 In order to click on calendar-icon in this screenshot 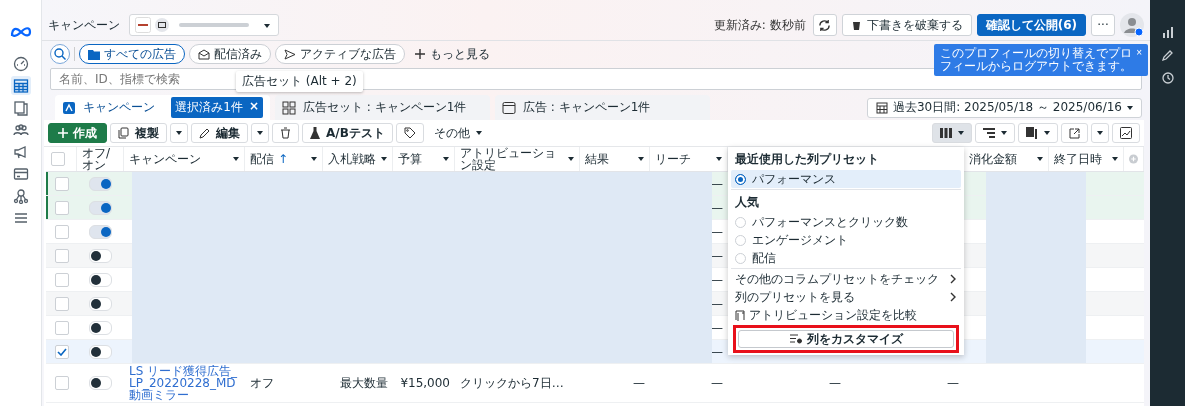, I will do `click(881, 107)`.